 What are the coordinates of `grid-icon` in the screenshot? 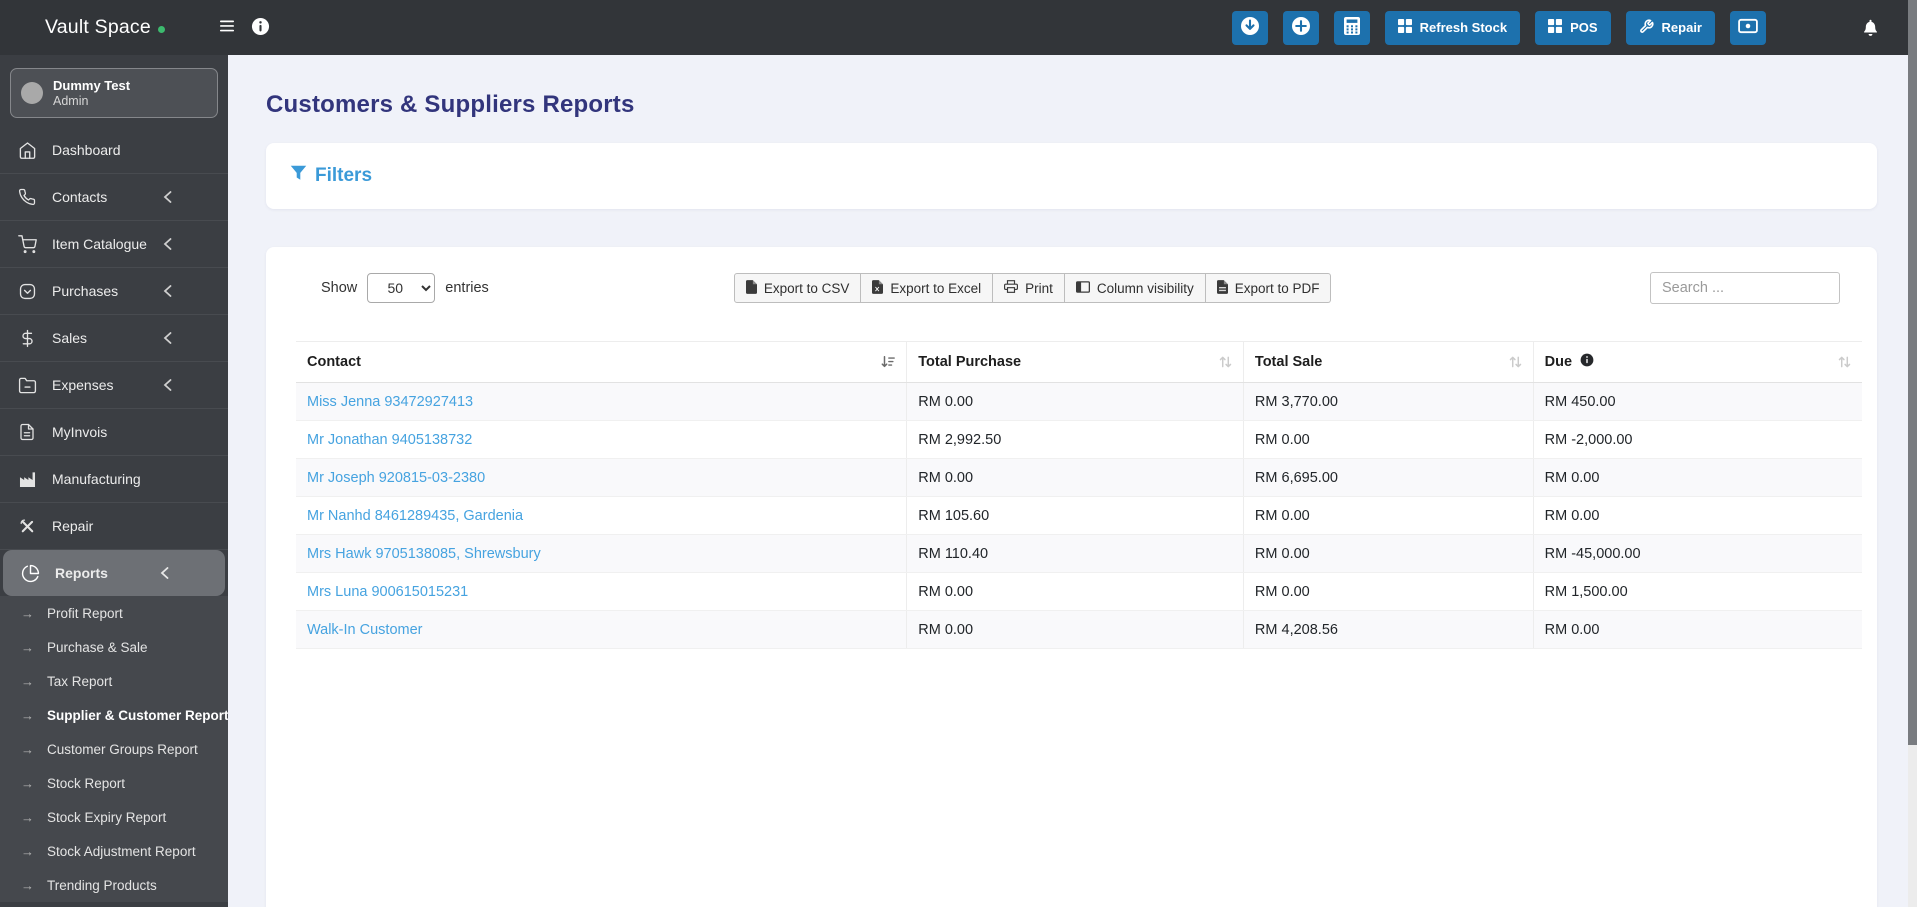 It's located at (1404, 27).